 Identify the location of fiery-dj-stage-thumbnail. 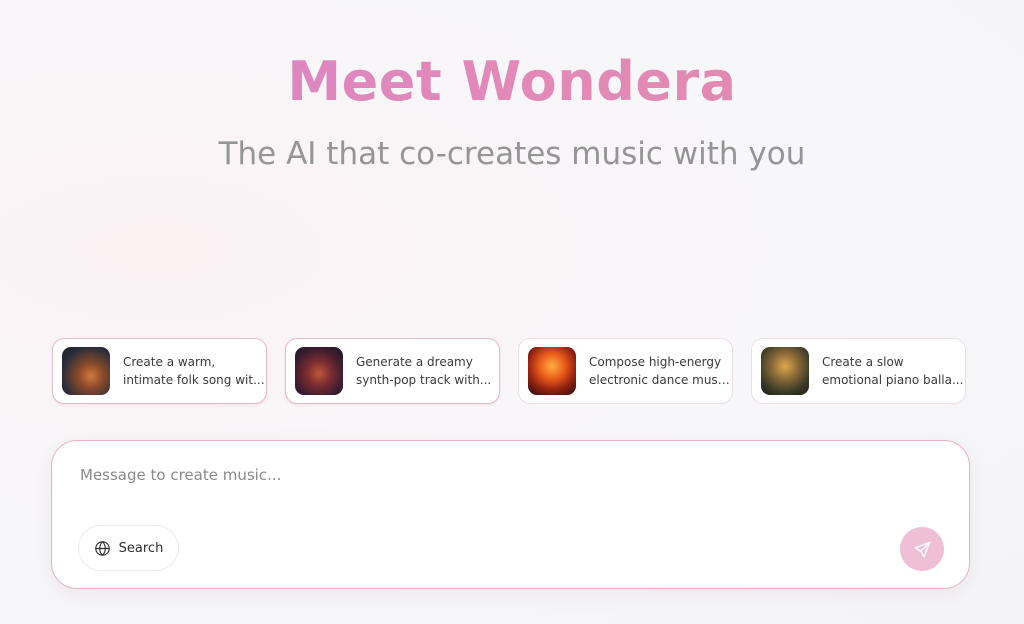
(552, 371).